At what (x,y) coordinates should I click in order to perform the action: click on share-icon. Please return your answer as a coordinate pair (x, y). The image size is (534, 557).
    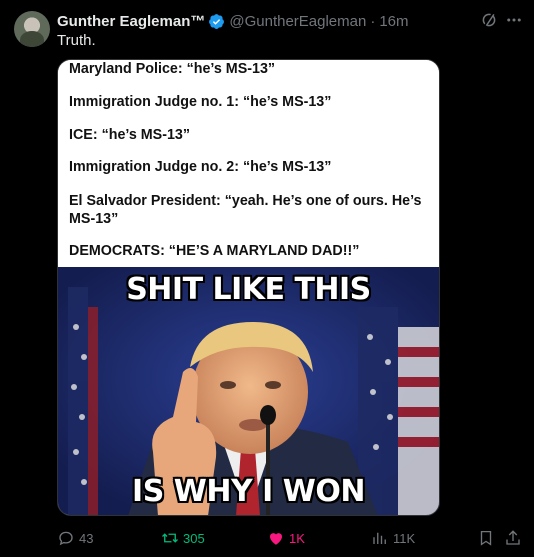
    Looking at the image, I should click on (513, 537).